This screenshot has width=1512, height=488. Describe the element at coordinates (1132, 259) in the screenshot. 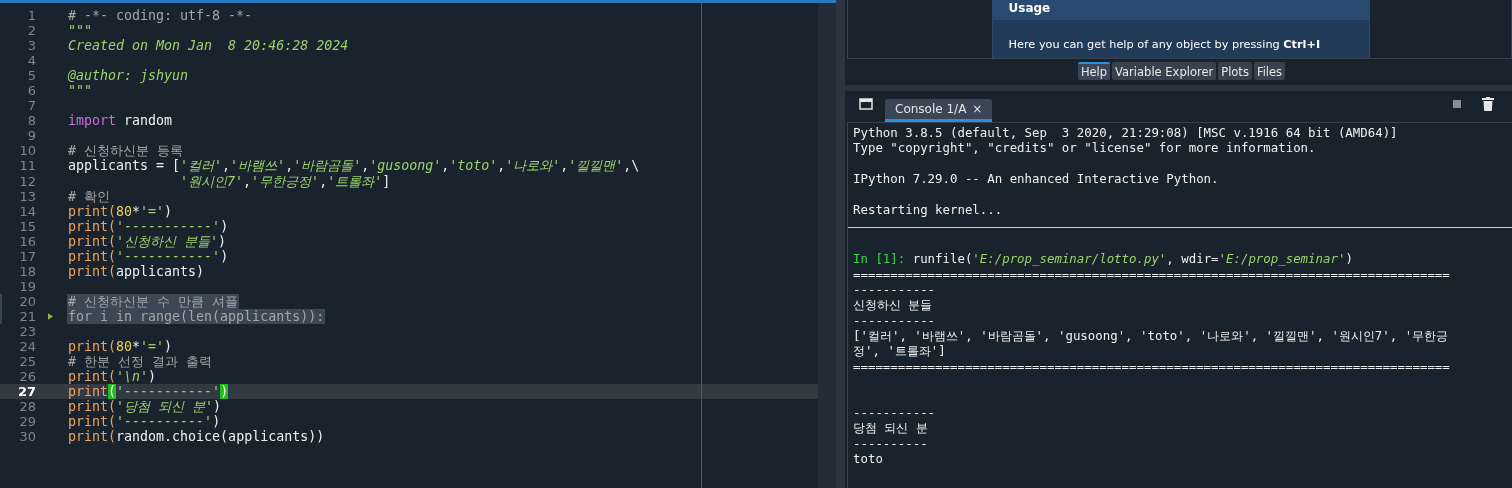

I see `console-command: runfile('E:/prop_seminar/lotto.py', wdir='E:/prop_seminar')` at that location.